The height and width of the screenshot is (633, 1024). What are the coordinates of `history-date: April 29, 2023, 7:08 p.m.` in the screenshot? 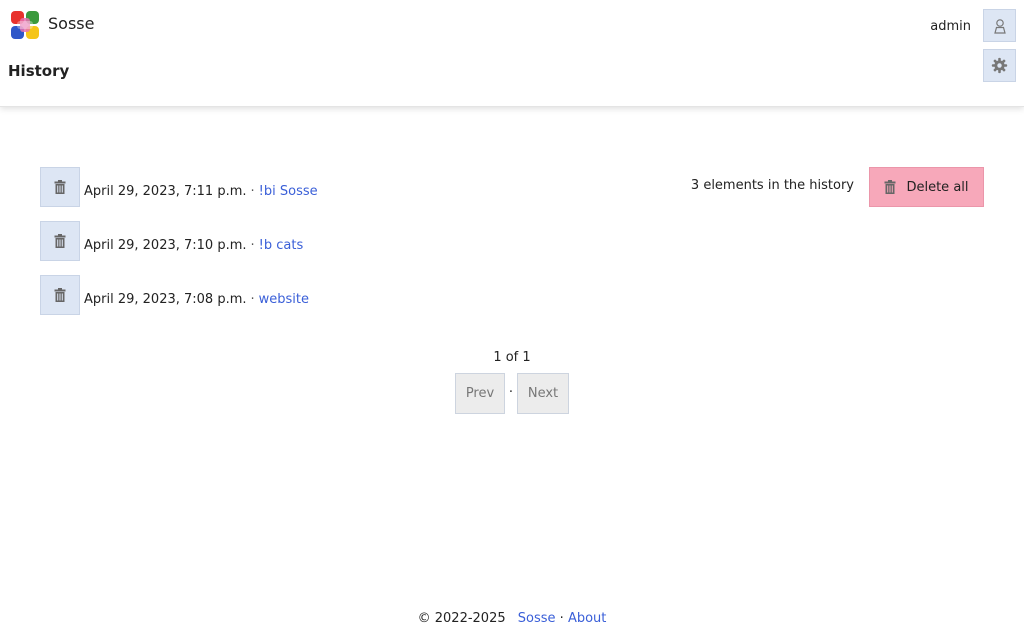 It's located at (165, 299).